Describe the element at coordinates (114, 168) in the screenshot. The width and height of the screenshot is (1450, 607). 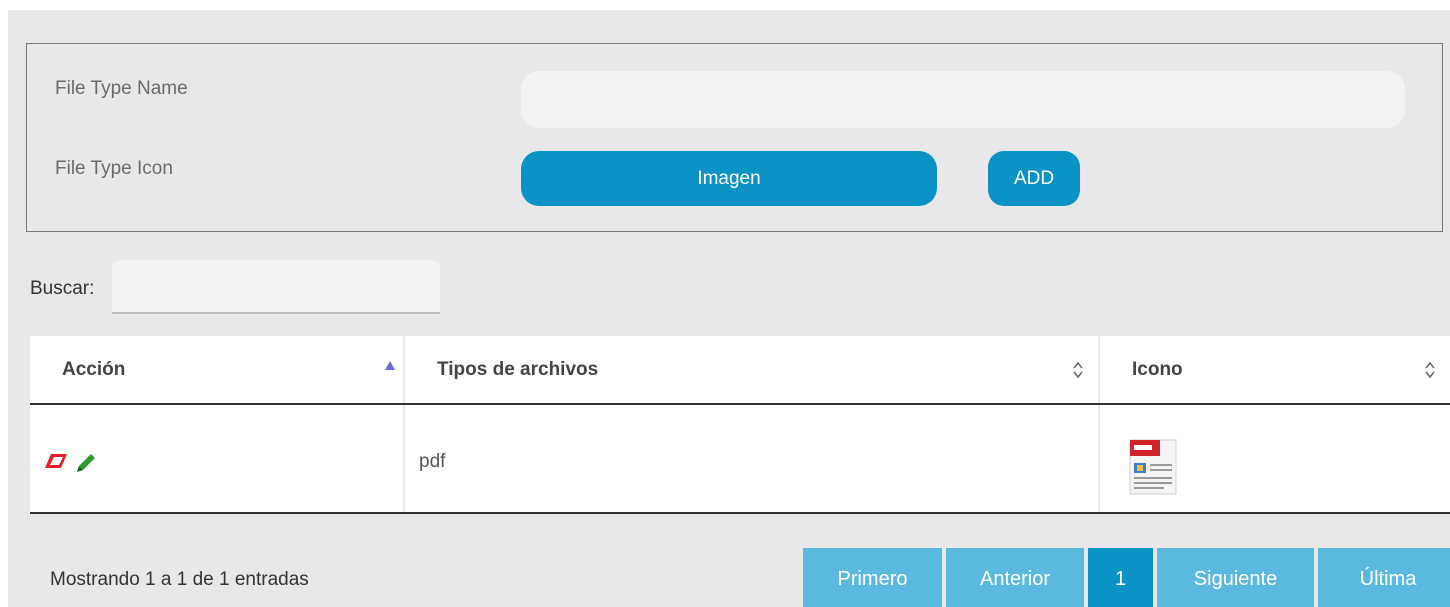
I see `file-type-icon-label: File Type Icon` at that location.